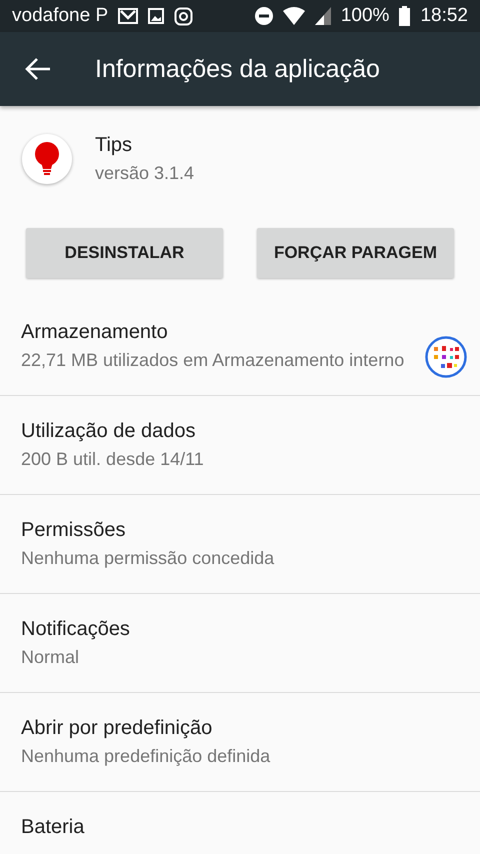 This screenshot has width=480, height=854. Describe the element at coordinates (146, 756) in the screenshot. I see `item-subtitle: Nenhuma predefinição definida` at that location.